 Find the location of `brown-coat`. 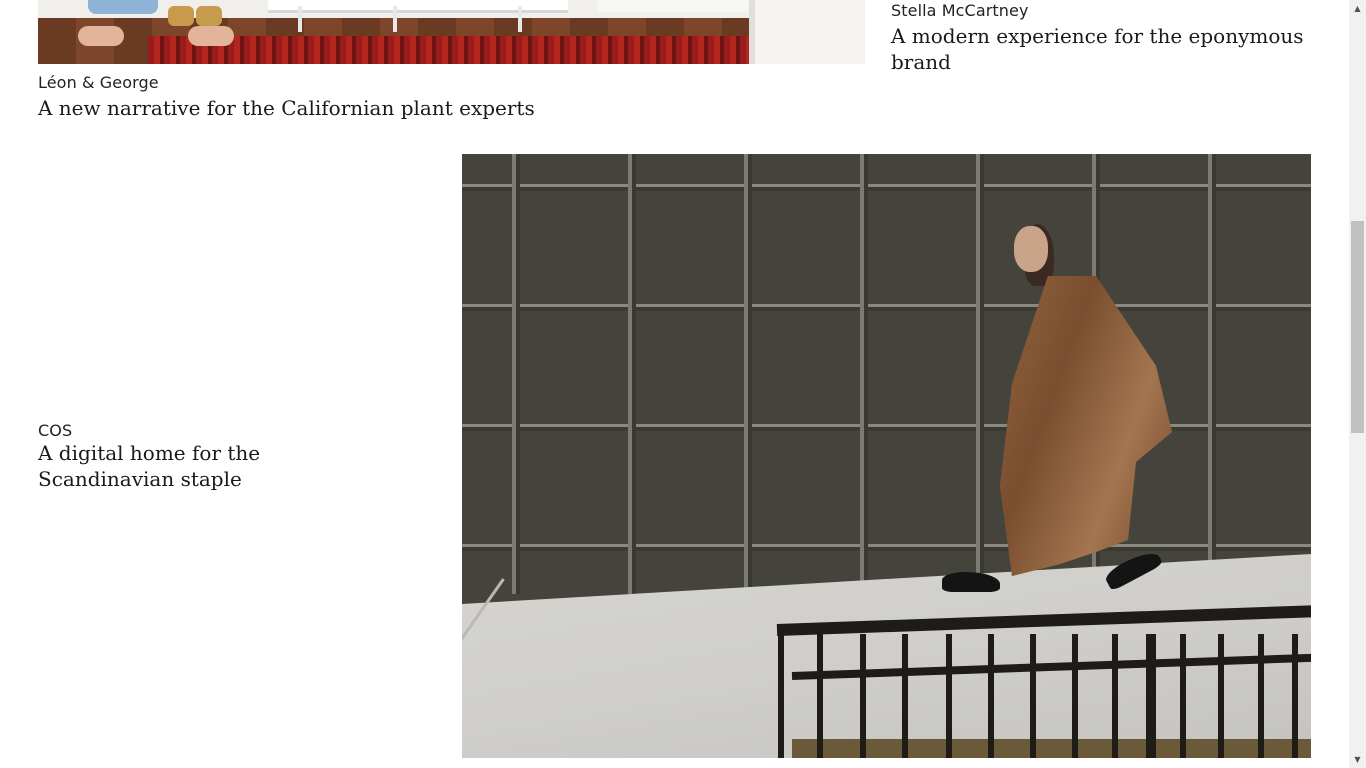

brown-coat is located at coordinates (1086, 426).